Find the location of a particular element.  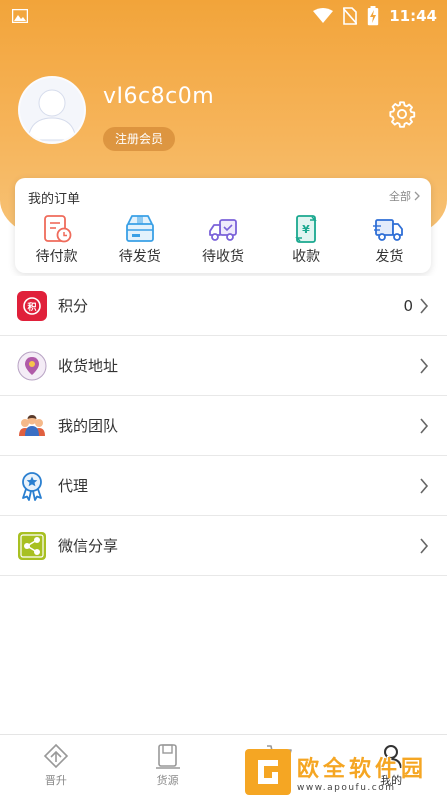

gear-icon is located at coordinates (402, 114).